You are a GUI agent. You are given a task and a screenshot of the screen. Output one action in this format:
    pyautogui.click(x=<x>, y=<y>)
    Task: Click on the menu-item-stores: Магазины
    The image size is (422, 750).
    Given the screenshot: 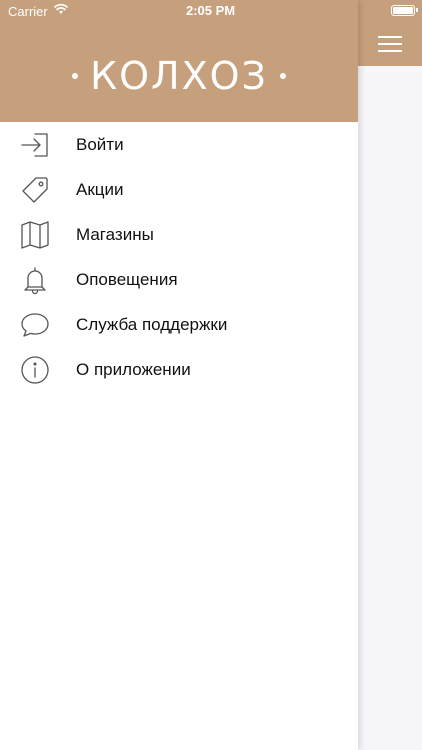 What is the action you would take?
    pyautogui.click(x=179, y=234)
    